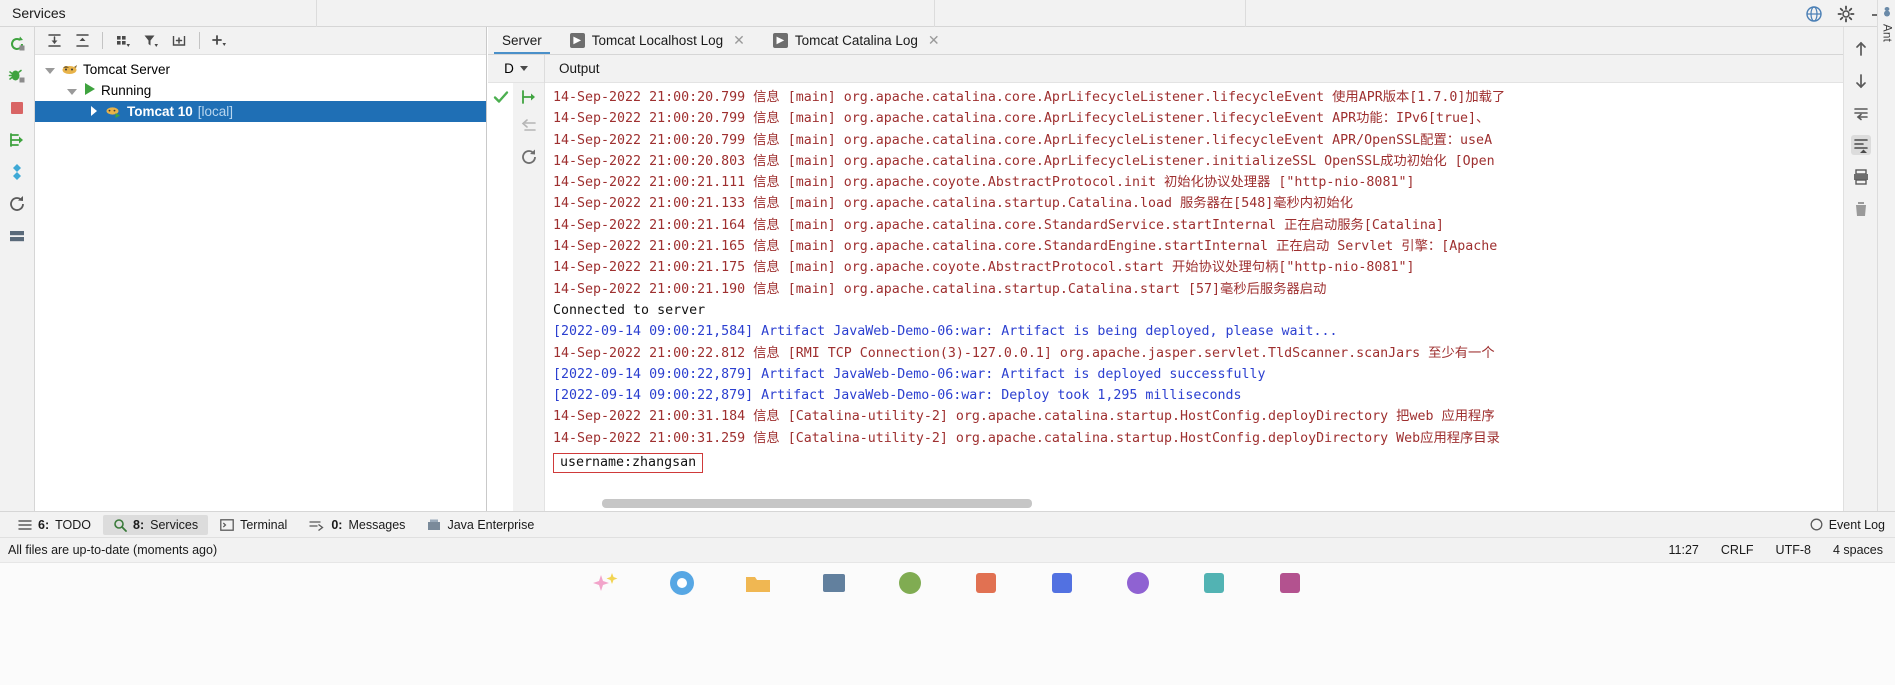 This screenshot has width=1895, height=685. What do you see at coordinates (606, 583) in the screenshot?
I see `sparkle-icon` at bounding box center [606, 583].